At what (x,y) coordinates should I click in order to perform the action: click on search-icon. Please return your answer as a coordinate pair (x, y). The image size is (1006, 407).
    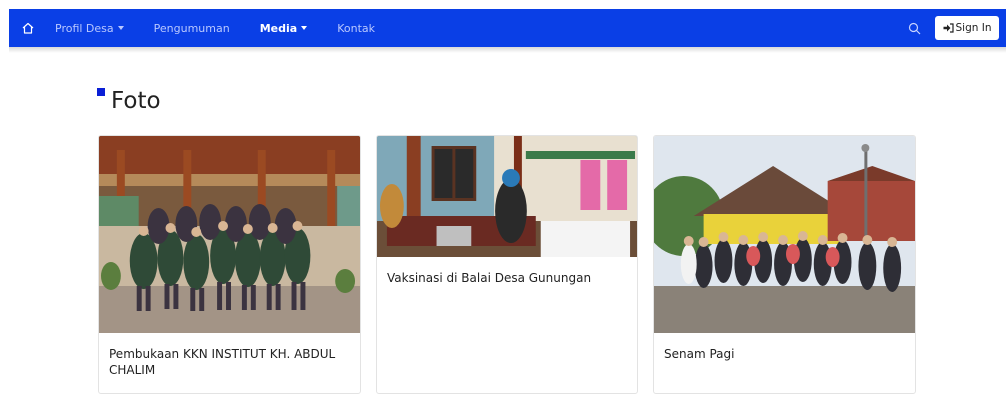
    Looking at the image, I should click on (914, 28).